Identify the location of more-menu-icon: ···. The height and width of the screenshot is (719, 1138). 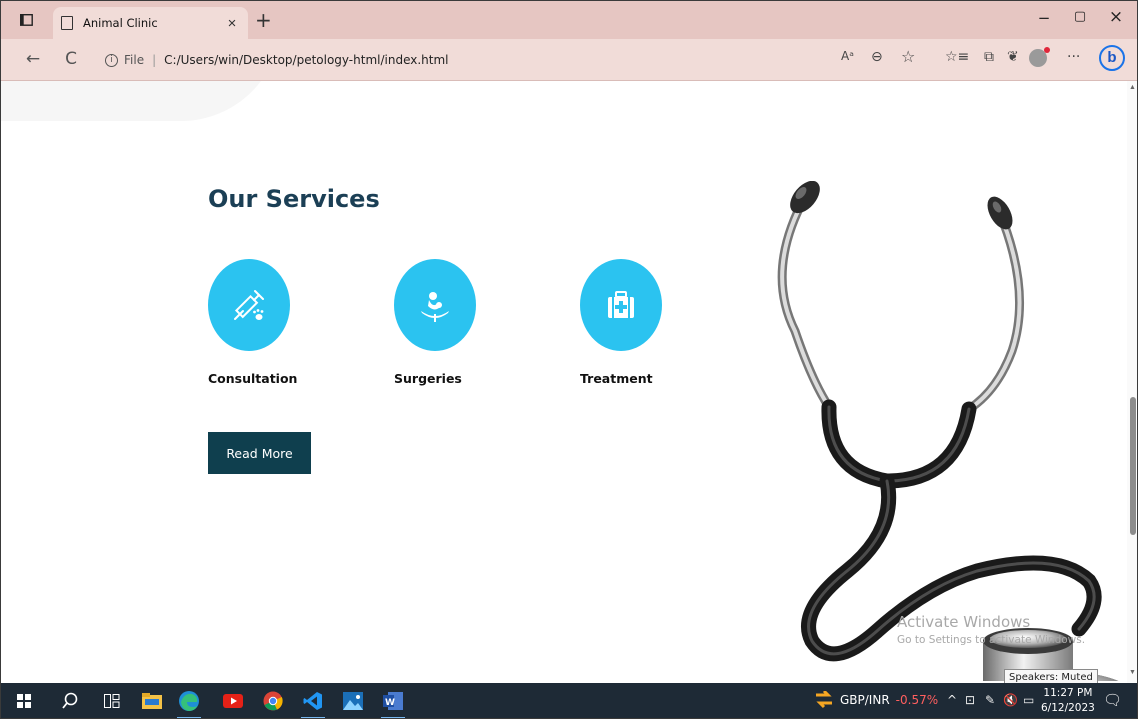
(1073, 57).